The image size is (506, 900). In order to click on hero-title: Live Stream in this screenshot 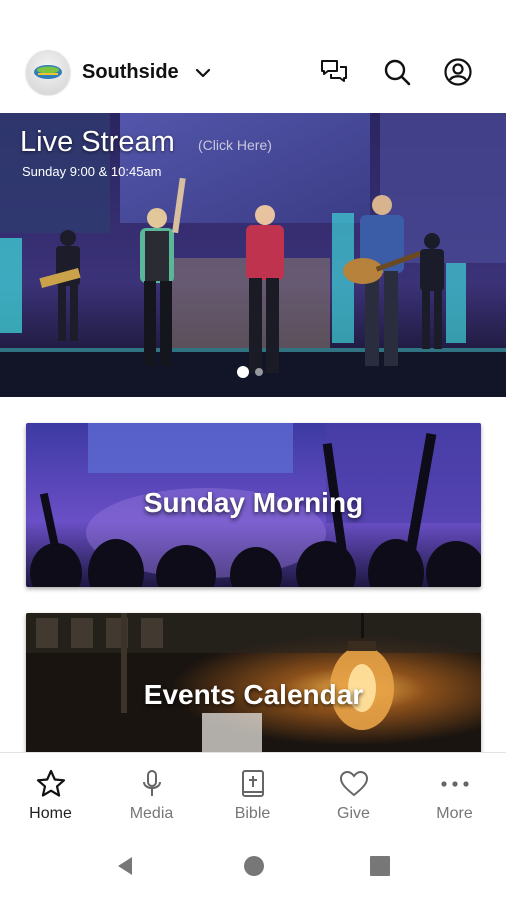, I will do `click(97, 142)`.